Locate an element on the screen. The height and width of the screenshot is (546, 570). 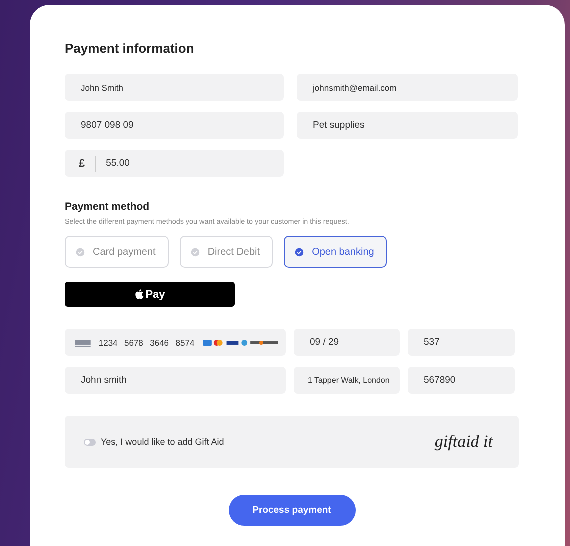
payment-option: Card payment is located at coordinates (117, 252).